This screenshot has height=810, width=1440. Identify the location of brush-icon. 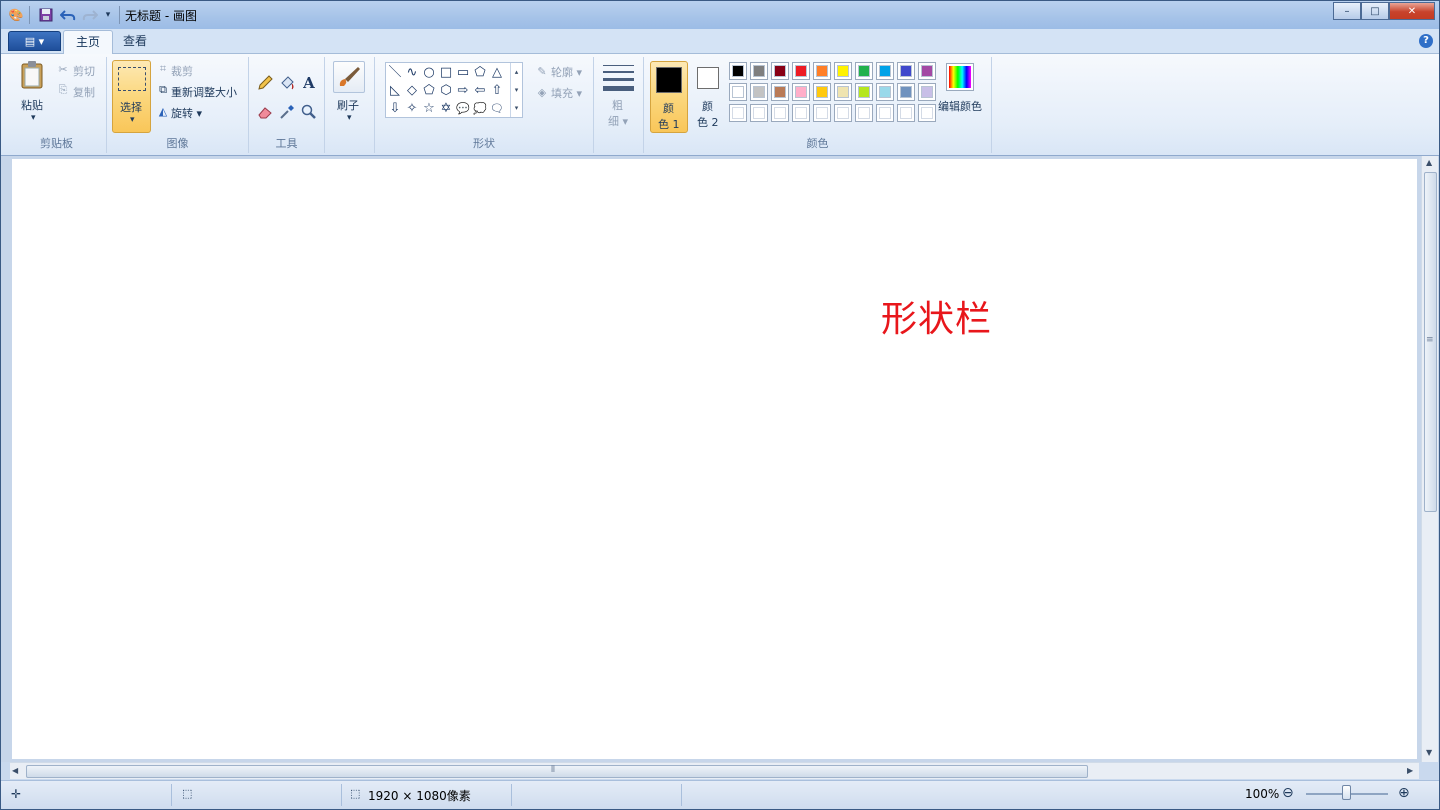
(349, 77).